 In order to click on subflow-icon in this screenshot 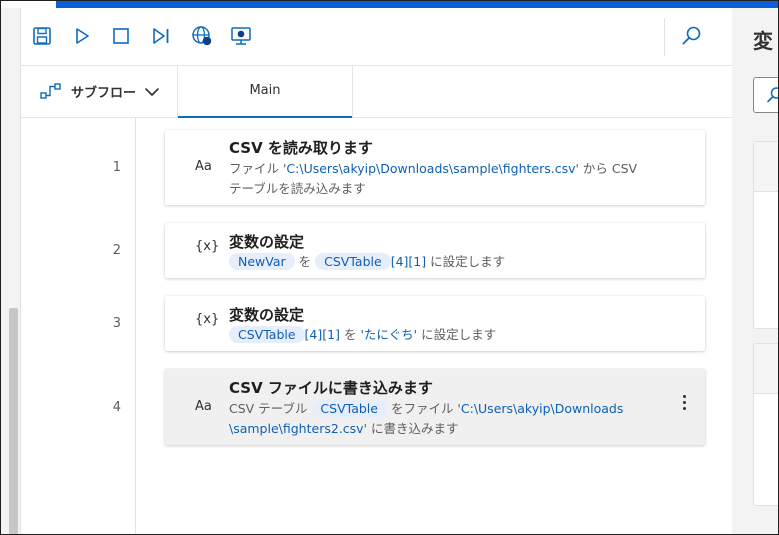, I will do `click(51, 93)`.